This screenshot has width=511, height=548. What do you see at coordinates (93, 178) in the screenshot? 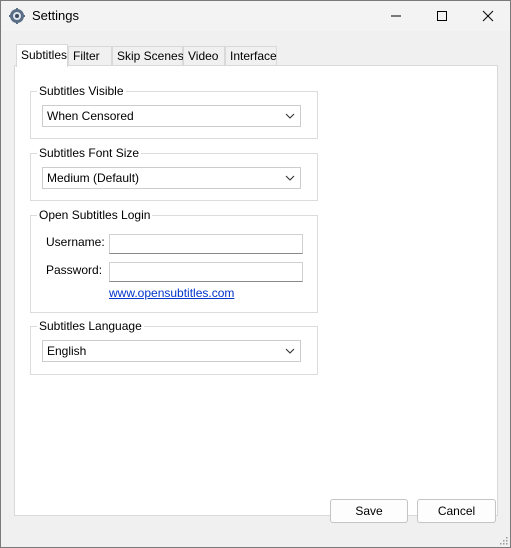
I see `font-size-value: Medium (Default)` at bounding box center [93, 178].